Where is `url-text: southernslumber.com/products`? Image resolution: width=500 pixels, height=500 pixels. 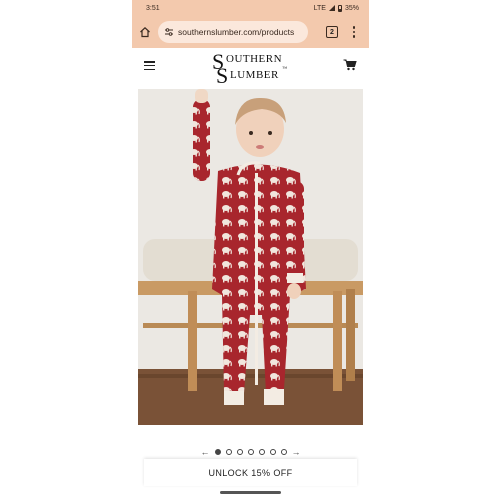 url-text: southernslumber.com/products is located at coordinates (236, 32).